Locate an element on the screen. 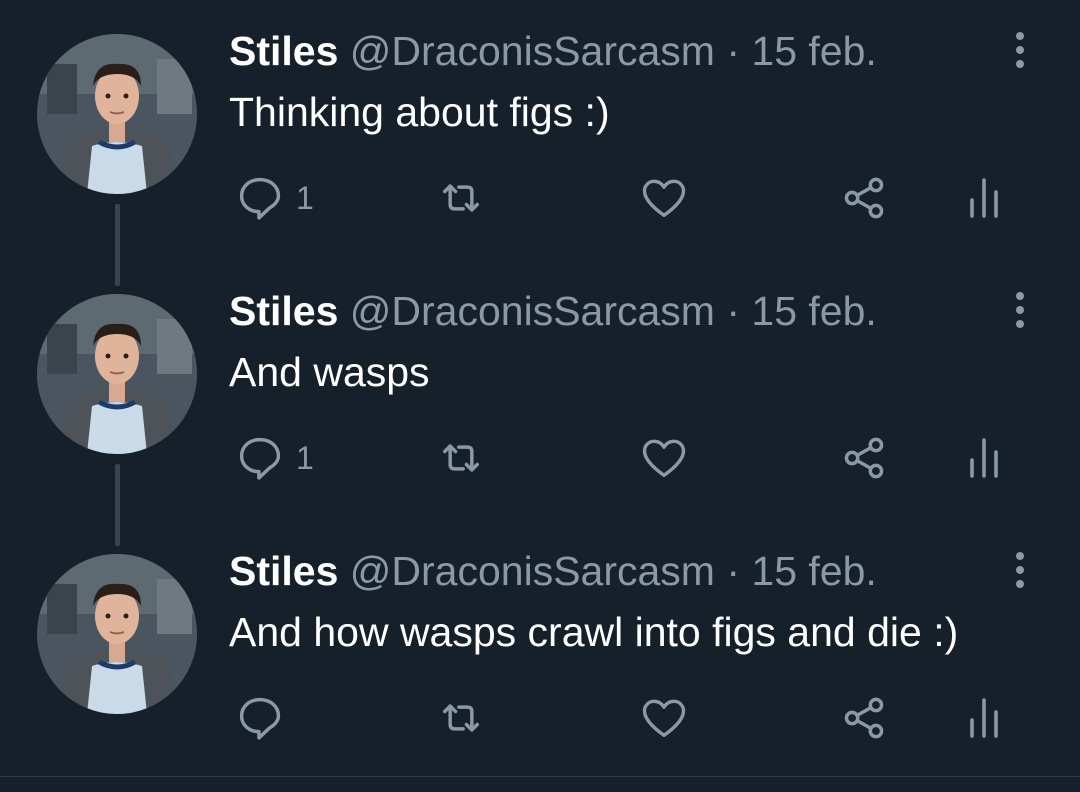 Image resolution: width=1080 pixels, height=792 pixels. tweet-text: Thinking about figs :) is located at coordinates (419, 112).